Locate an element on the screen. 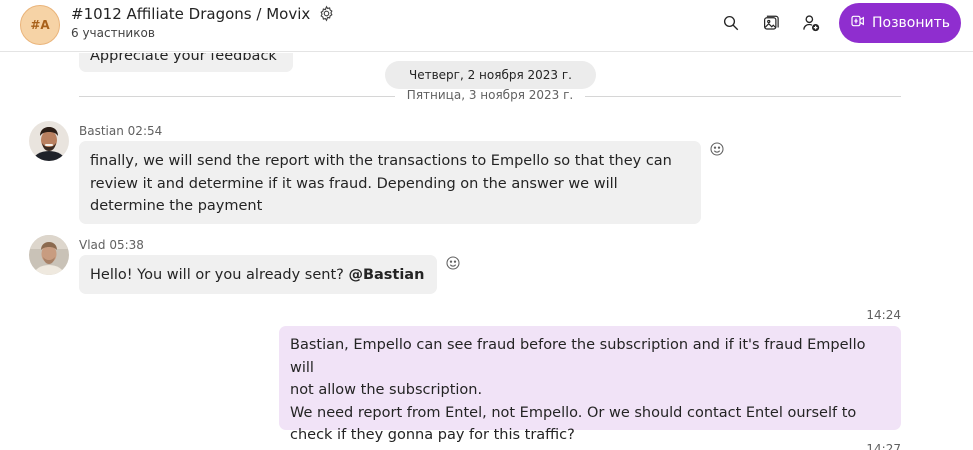  message-time: 05:38 is located at coordinates (126, 245).